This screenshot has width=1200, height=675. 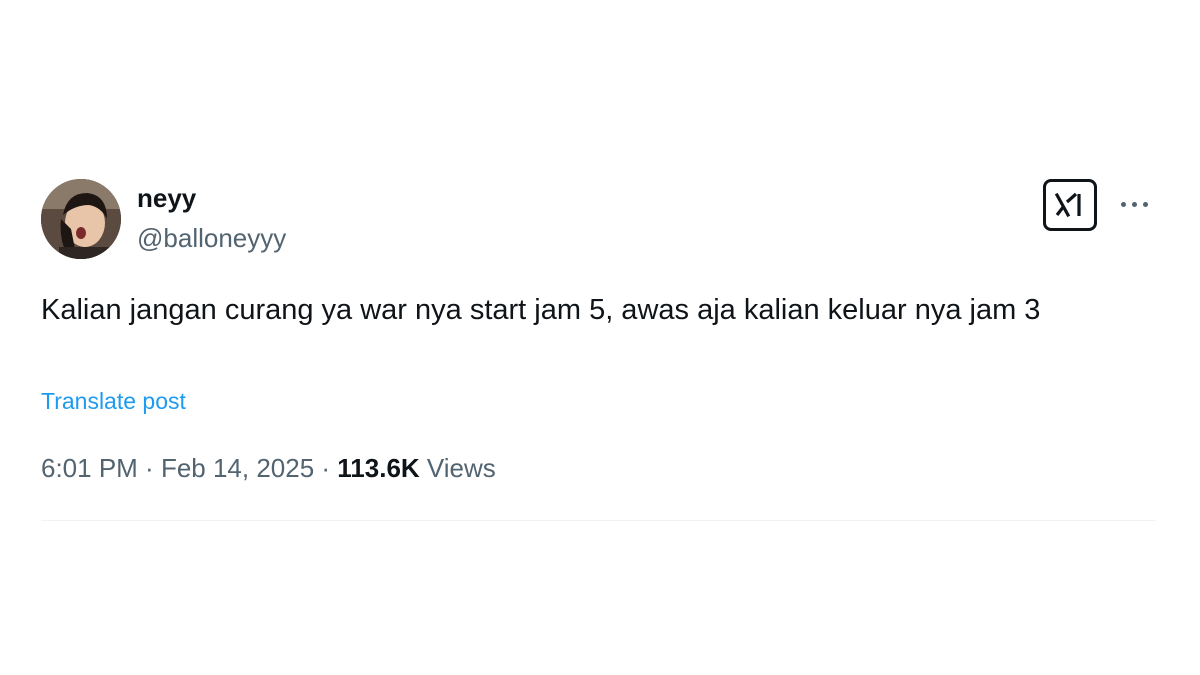 I want to click on grok-button, so click(x=1070, y=205).